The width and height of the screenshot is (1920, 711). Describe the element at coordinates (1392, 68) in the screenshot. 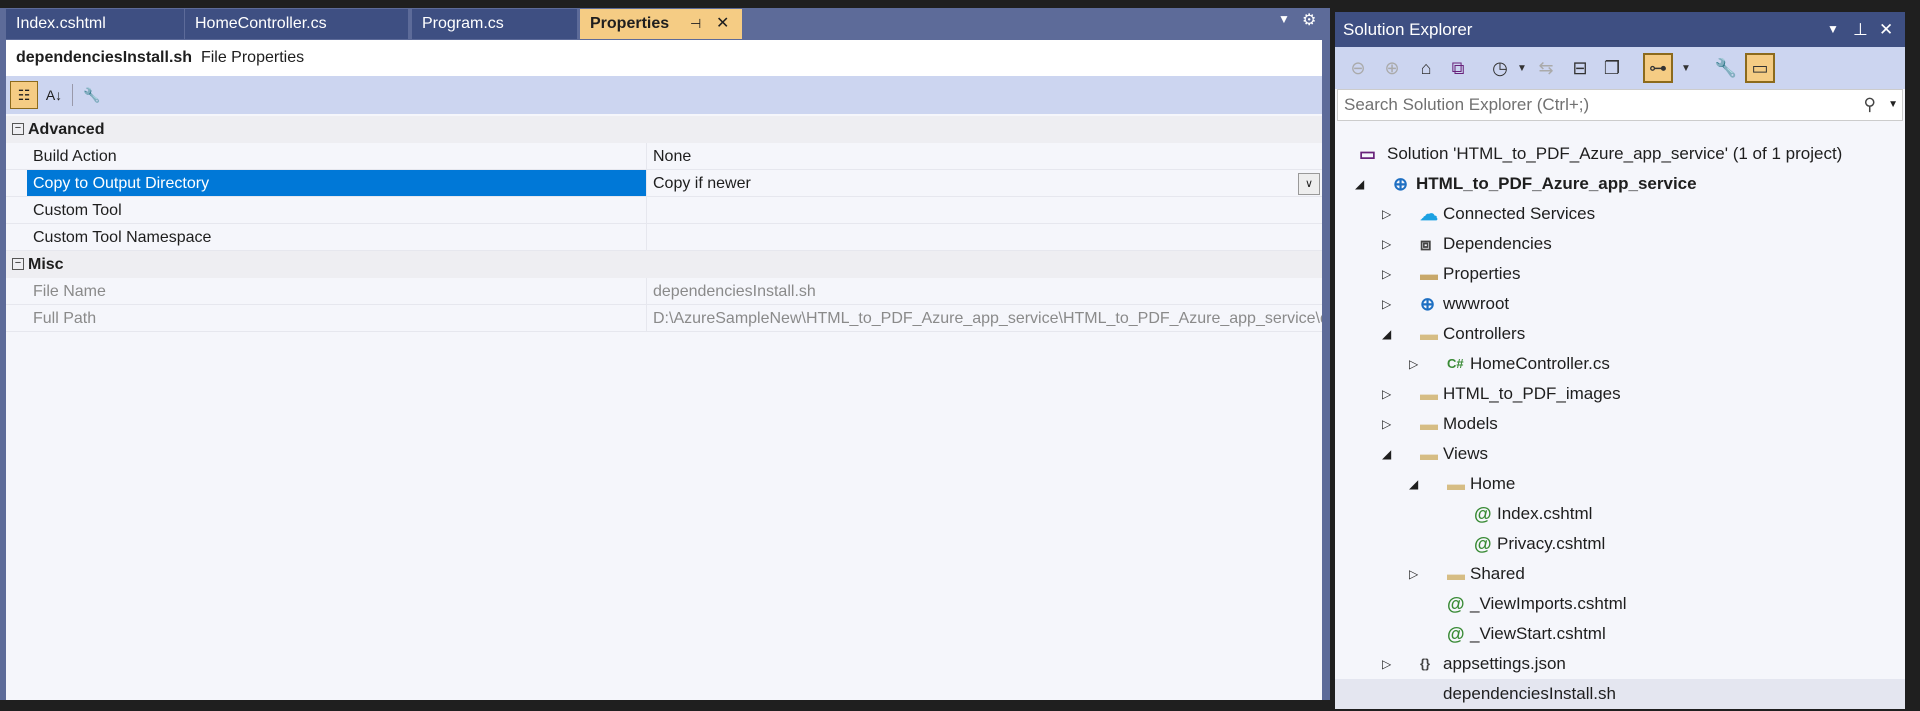

I see `forward-icon: ⊕` at that location.